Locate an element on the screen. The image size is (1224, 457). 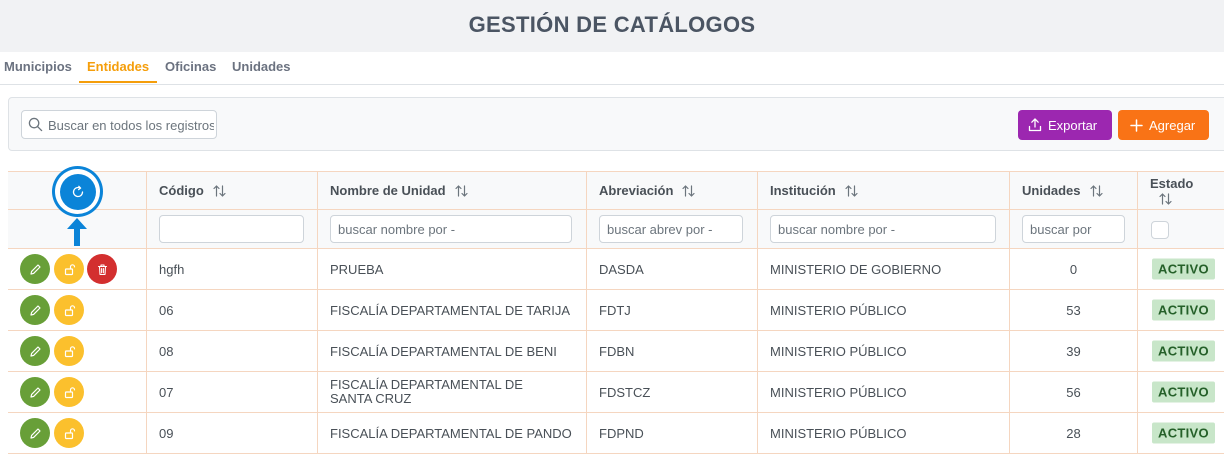
cell-abreviacion: DASDA is located at coordinates (672, 269).